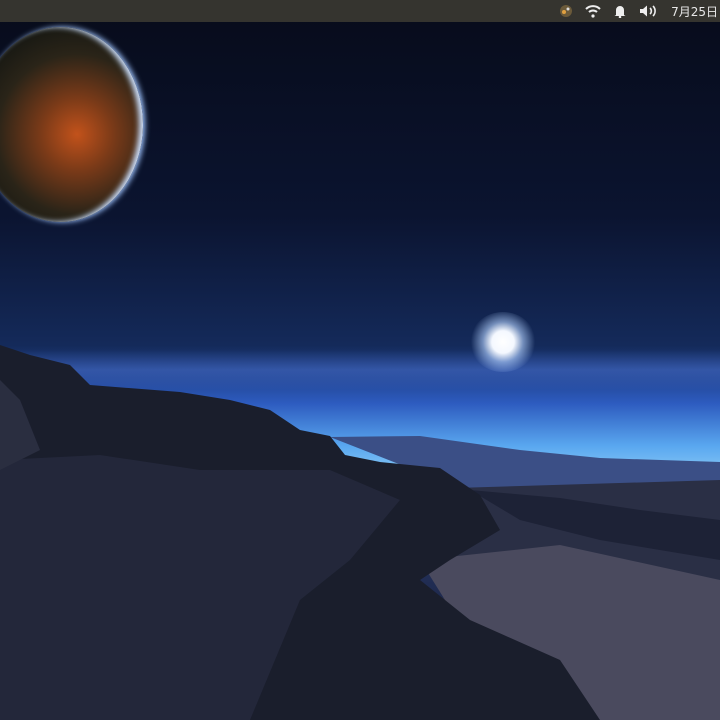  Describe the element at coordinates (360, 11) in the screenshot. I see `top-panel: 7月25日` at that location.